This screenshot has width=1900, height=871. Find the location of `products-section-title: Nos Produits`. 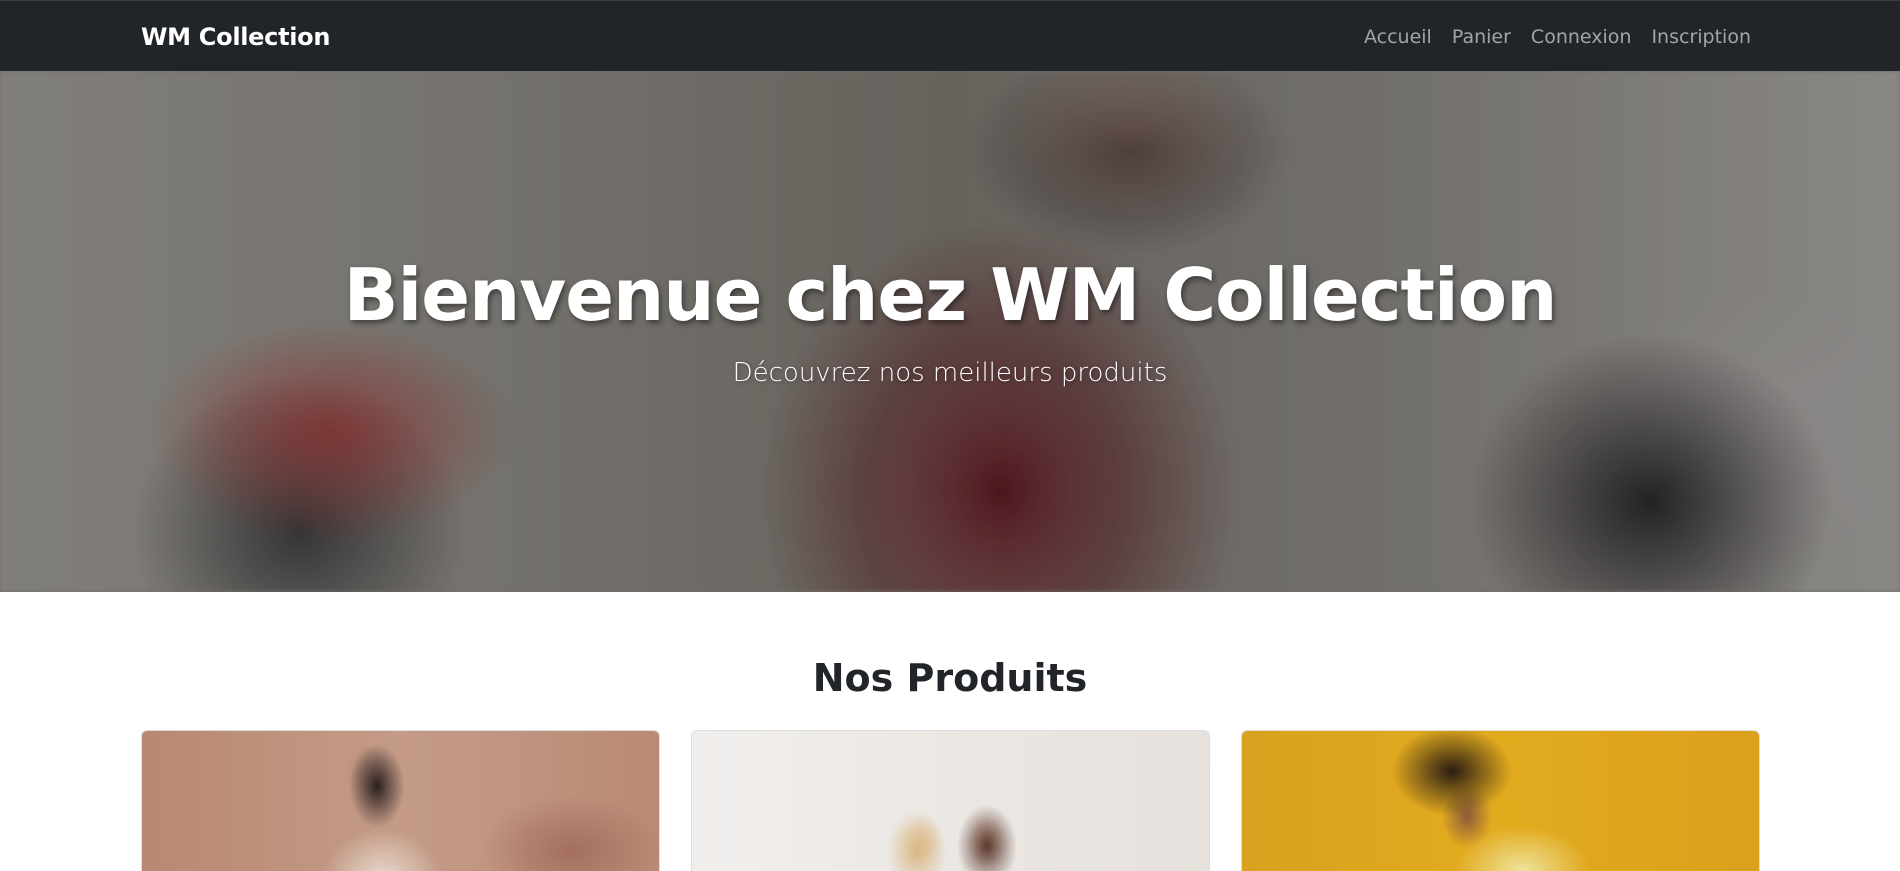

products-section-title: Nos Produits is located at coordinates (950, 678).